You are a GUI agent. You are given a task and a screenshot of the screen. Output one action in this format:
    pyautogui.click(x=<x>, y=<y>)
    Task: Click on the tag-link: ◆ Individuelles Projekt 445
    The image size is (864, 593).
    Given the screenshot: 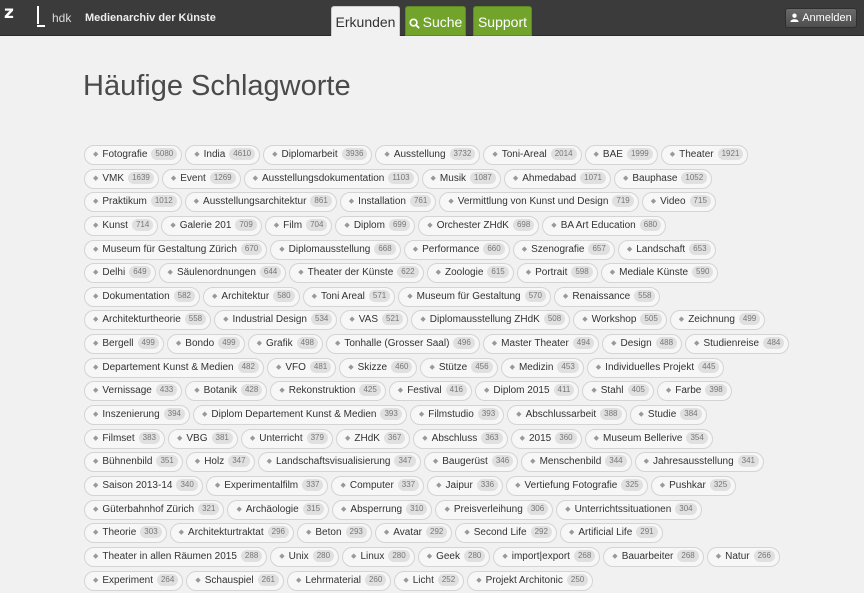 What is the action you would take?
    pyautogui.click(x=655, y=367)
    